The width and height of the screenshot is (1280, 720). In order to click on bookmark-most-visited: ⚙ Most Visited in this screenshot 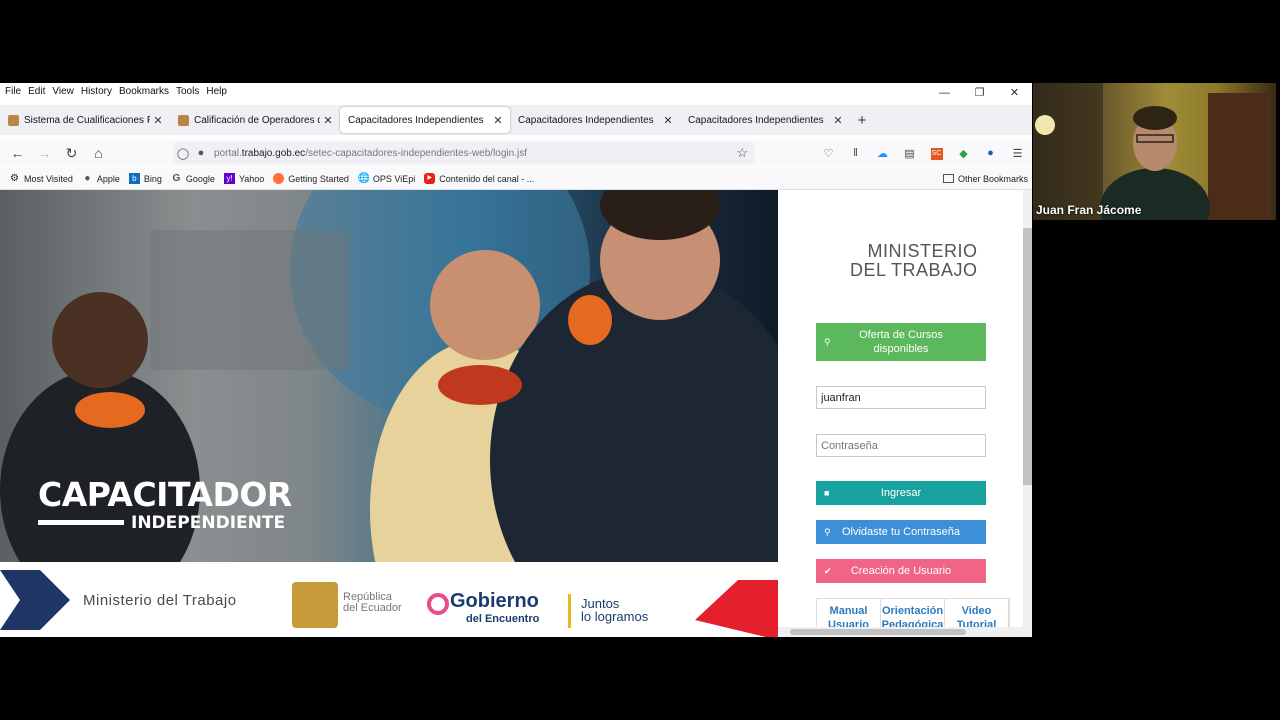, I will do `click(41, 178)`.